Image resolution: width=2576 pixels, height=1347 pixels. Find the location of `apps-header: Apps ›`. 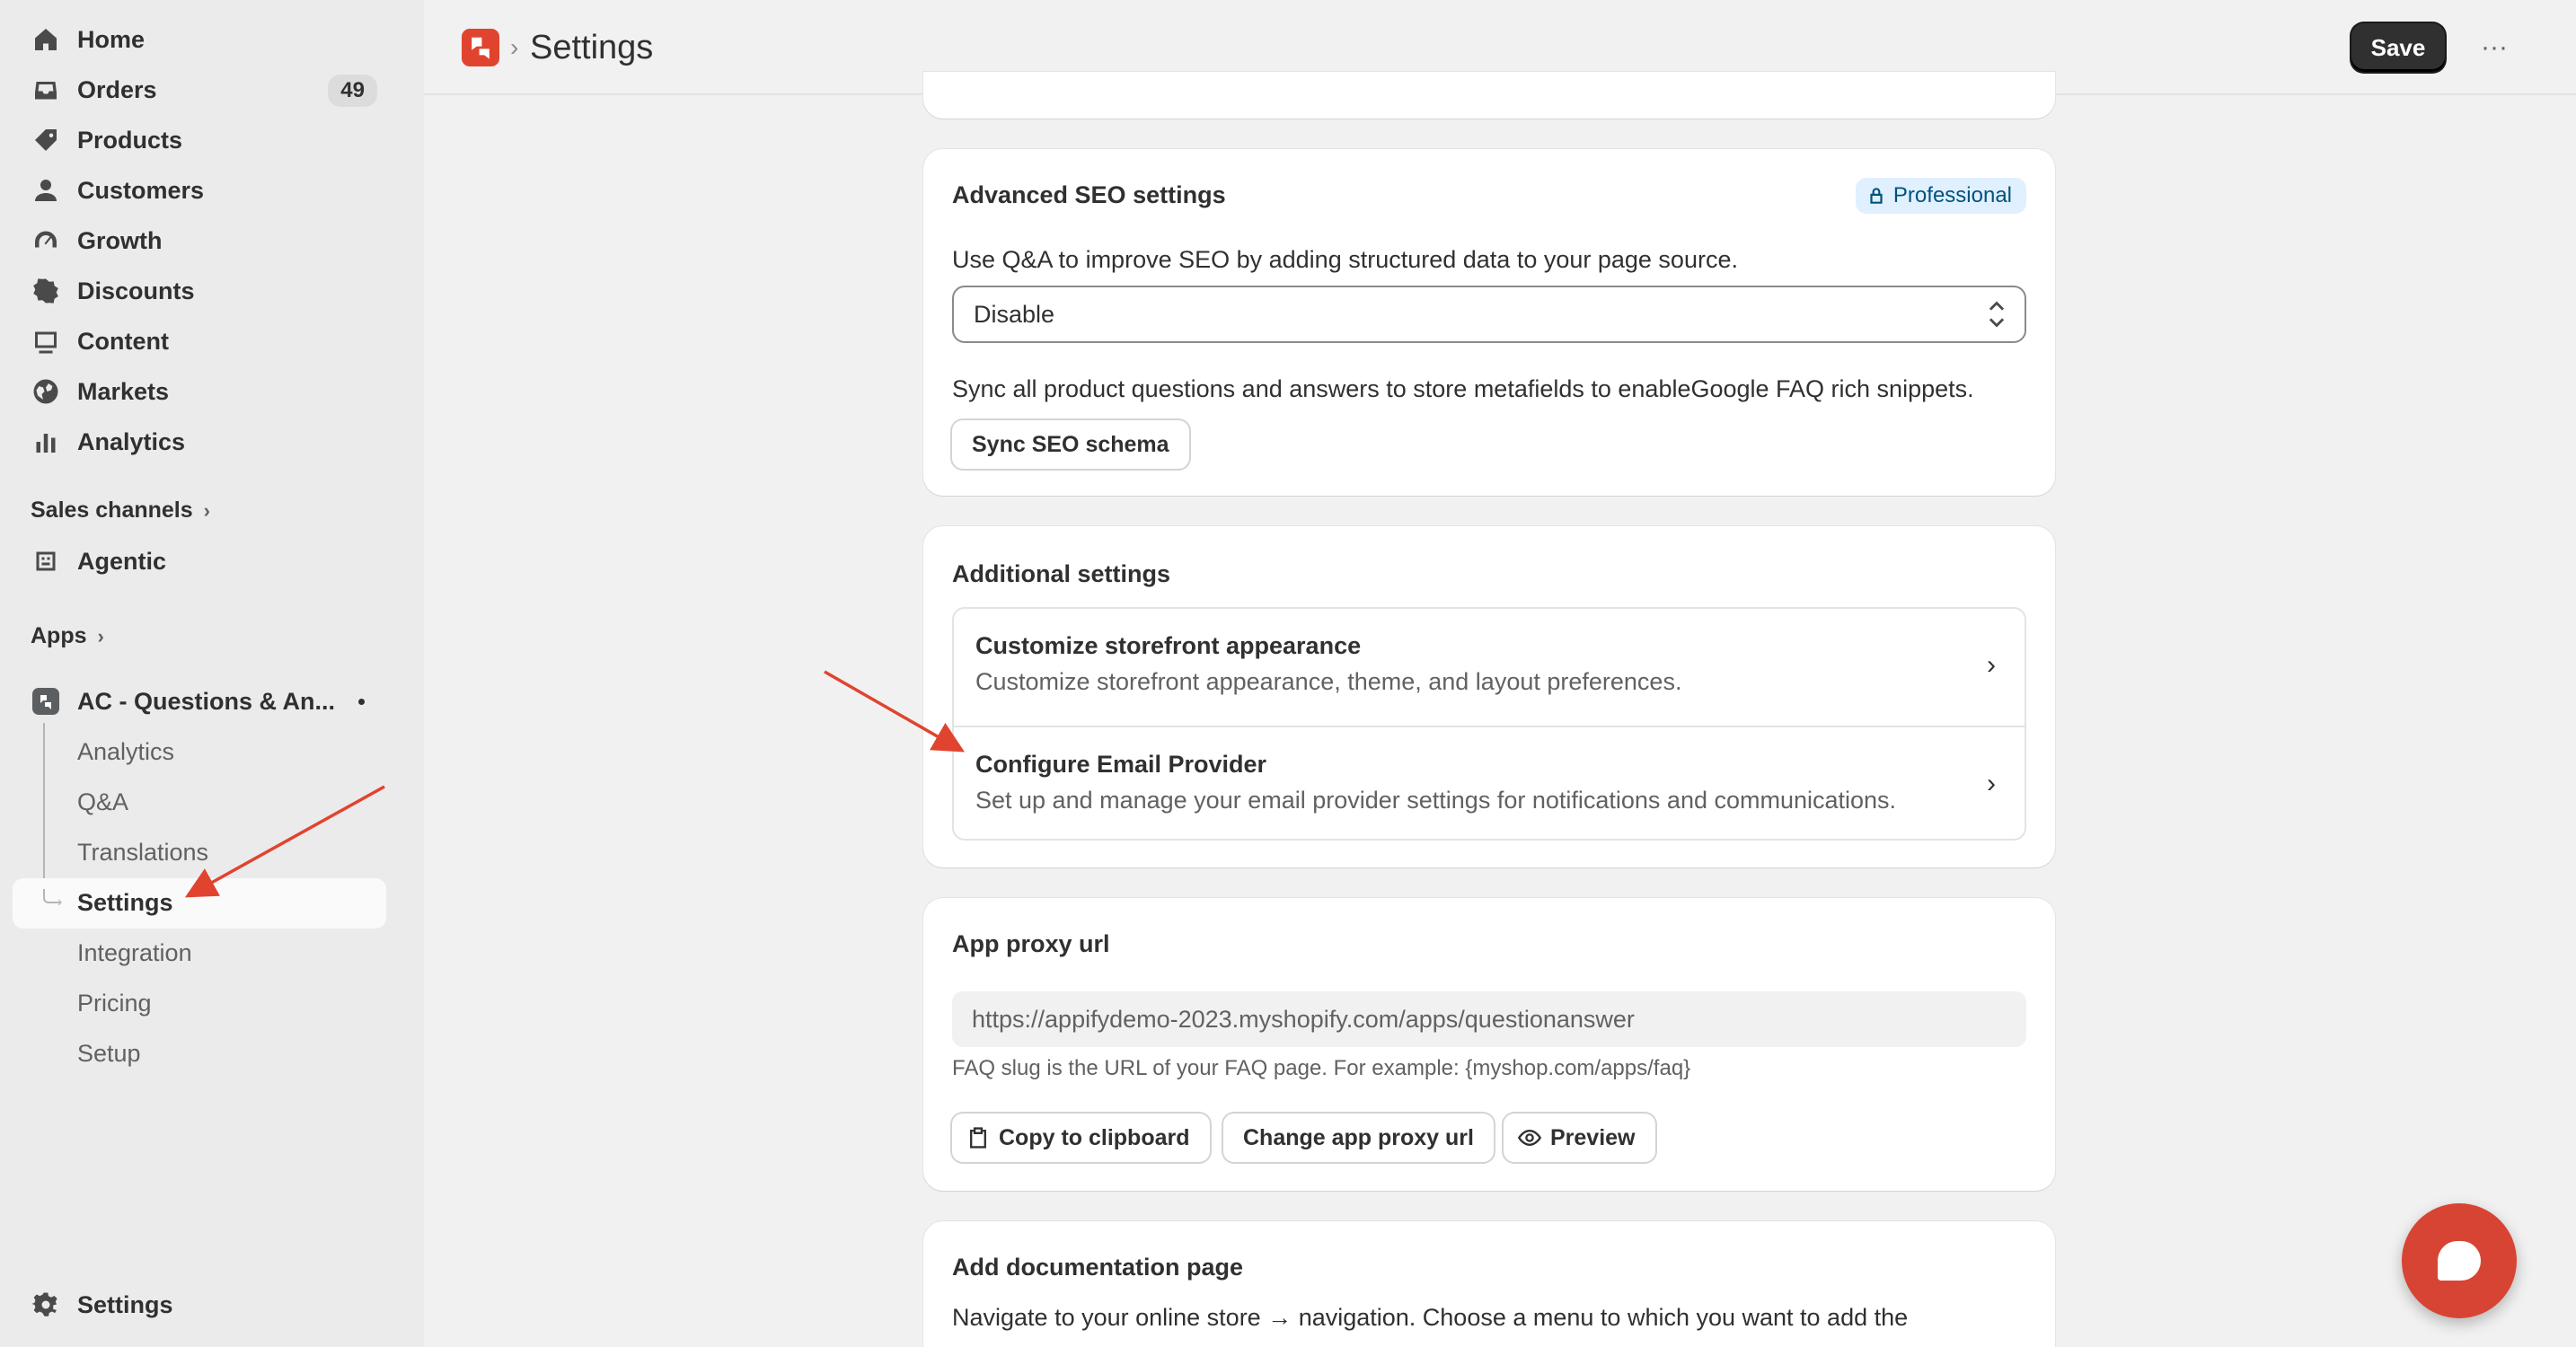

apps-header: Apps › is located at coordinates (67, 636).